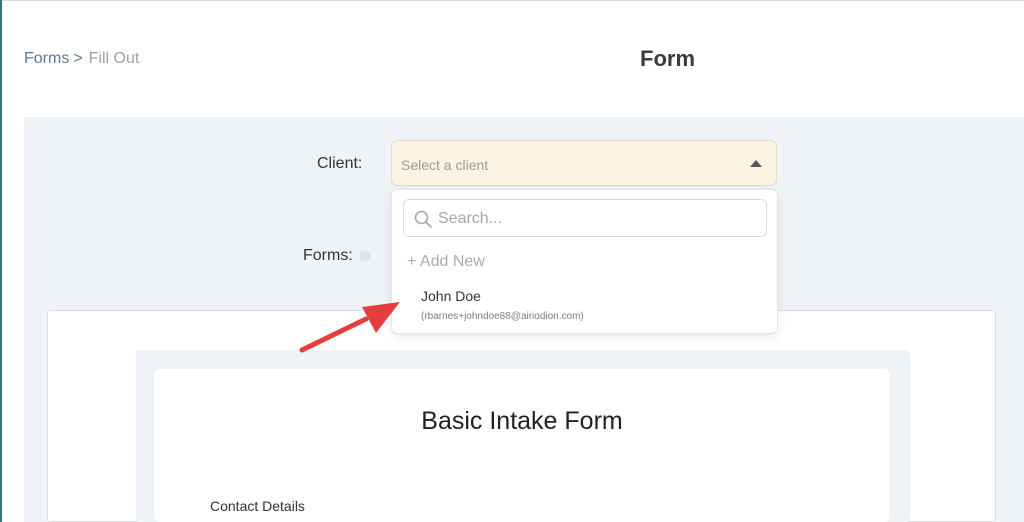 The width and height of the screenshot is (1024, 522). Describe the element at coordinates (114, 58) in the screenshot. I see `breadcrumb-current: Fill Out` at that location.